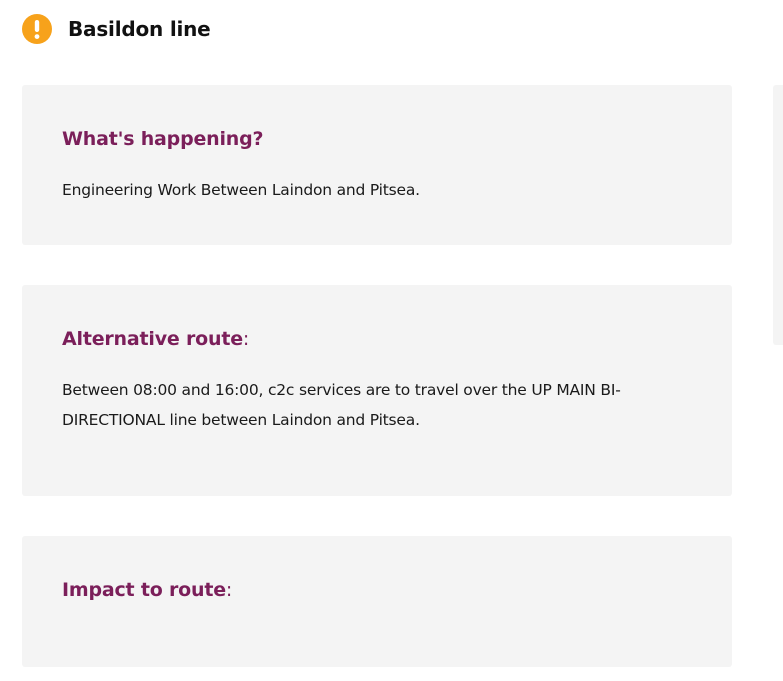  Describe the element at coordinates (229, 590) in the screenshot. I see `impact-to-route-heading-colon: :` at that location.